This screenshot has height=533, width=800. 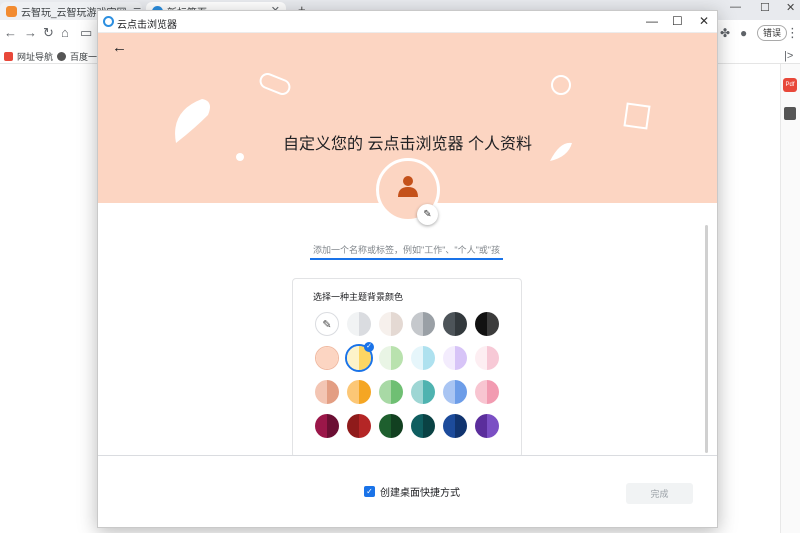 I want to click on desktop-shortcut-checkbox: ✓ 创建桌面快捷方式, so click(x=412, y=491).